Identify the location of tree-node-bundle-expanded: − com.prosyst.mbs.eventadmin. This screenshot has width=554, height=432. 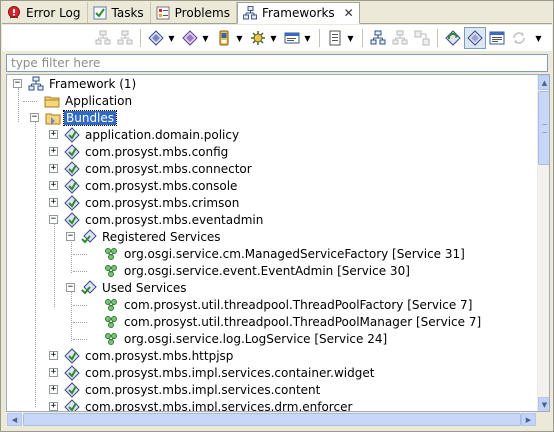
(157, 219).